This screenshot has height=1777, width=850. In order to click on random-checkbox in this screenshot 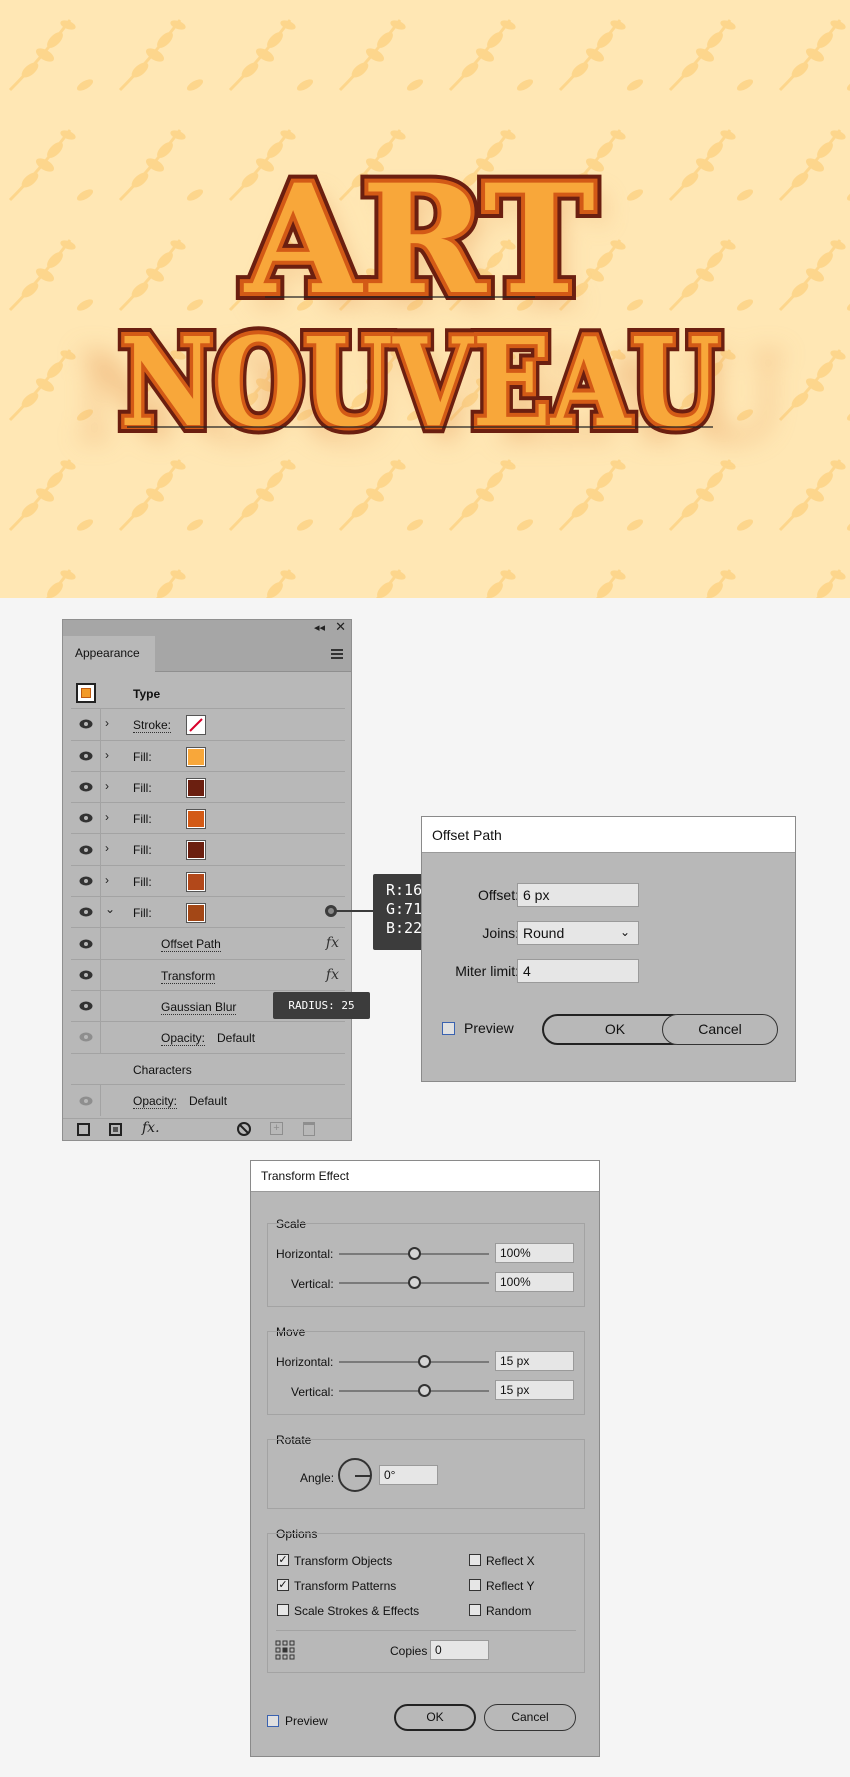, I will do `click(475, 1610)`.